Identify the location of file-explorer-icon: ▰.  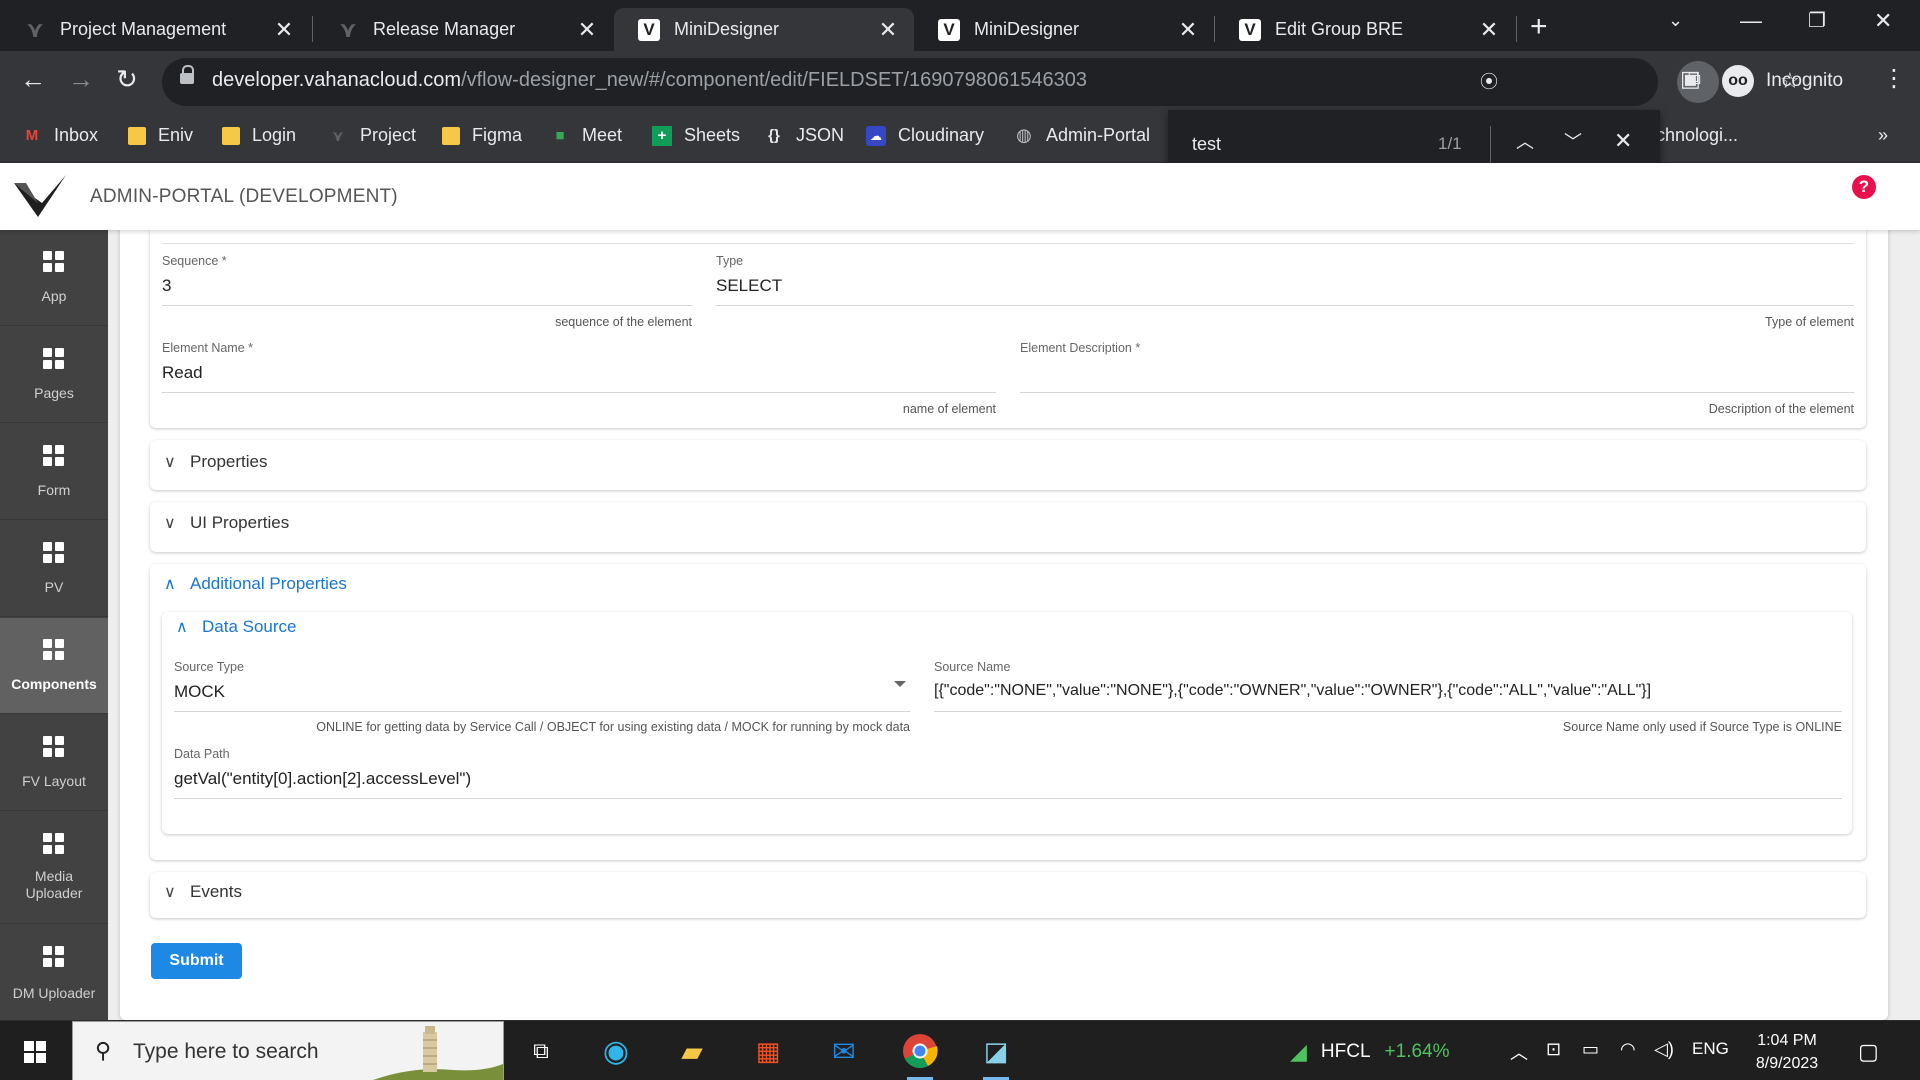
(692, 1051).